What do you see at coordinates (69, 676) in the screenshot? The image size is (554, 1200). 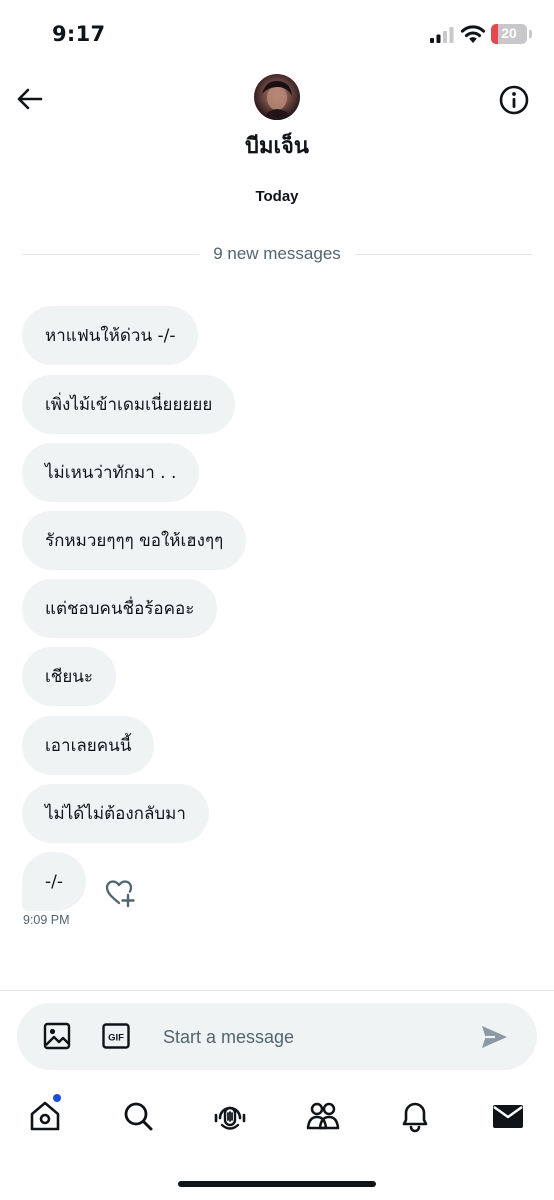 I see `message-bubble: เชียนะ` at bounding box center [69, 676].